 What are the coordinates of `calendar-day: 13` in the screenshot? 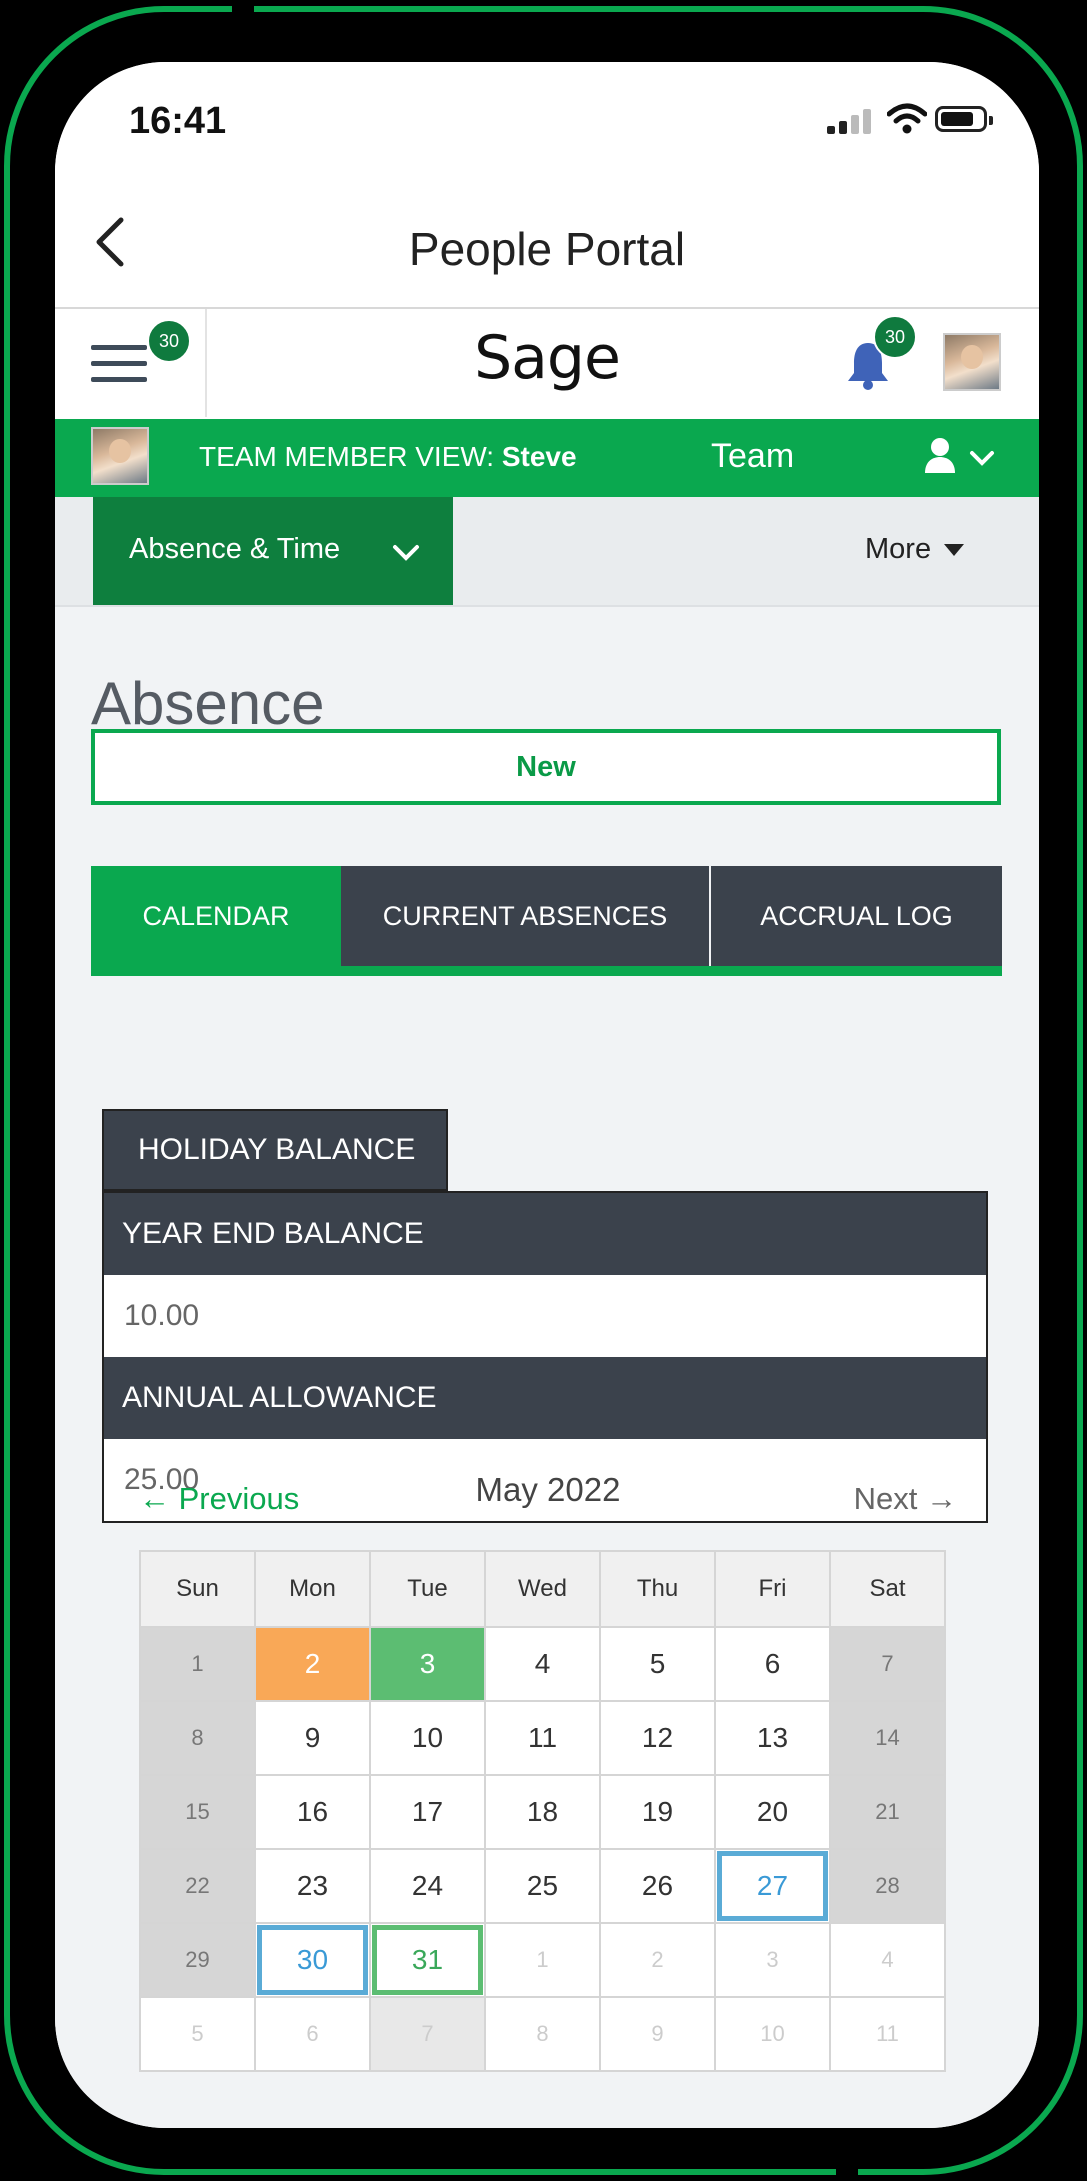 It's located at (772, 1738).